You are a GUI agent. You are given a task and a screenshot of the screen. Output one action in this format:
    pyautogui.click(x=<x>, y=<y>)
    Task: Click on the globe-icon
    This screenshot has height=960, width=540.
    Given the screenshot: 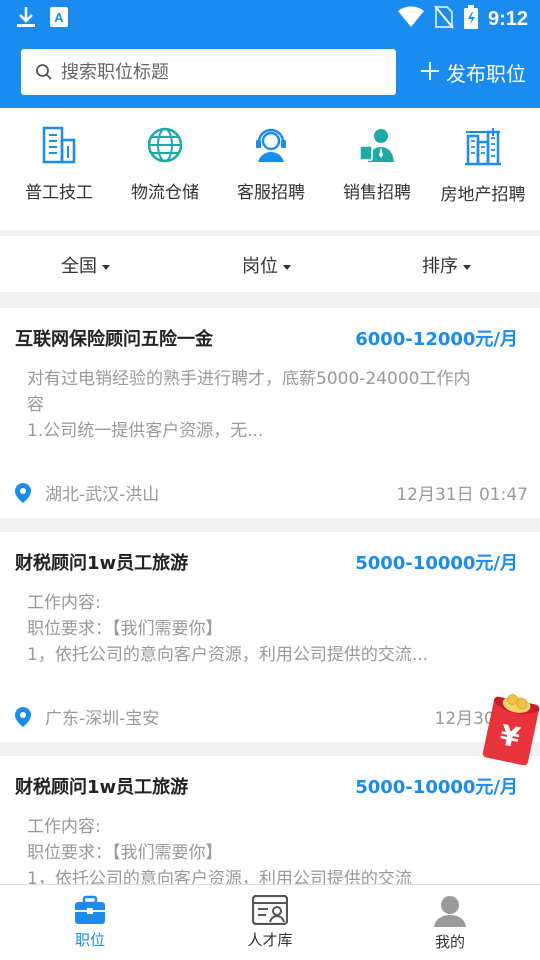 What is the action you would take?
    pyautogui.click(x=165, y=145)
    